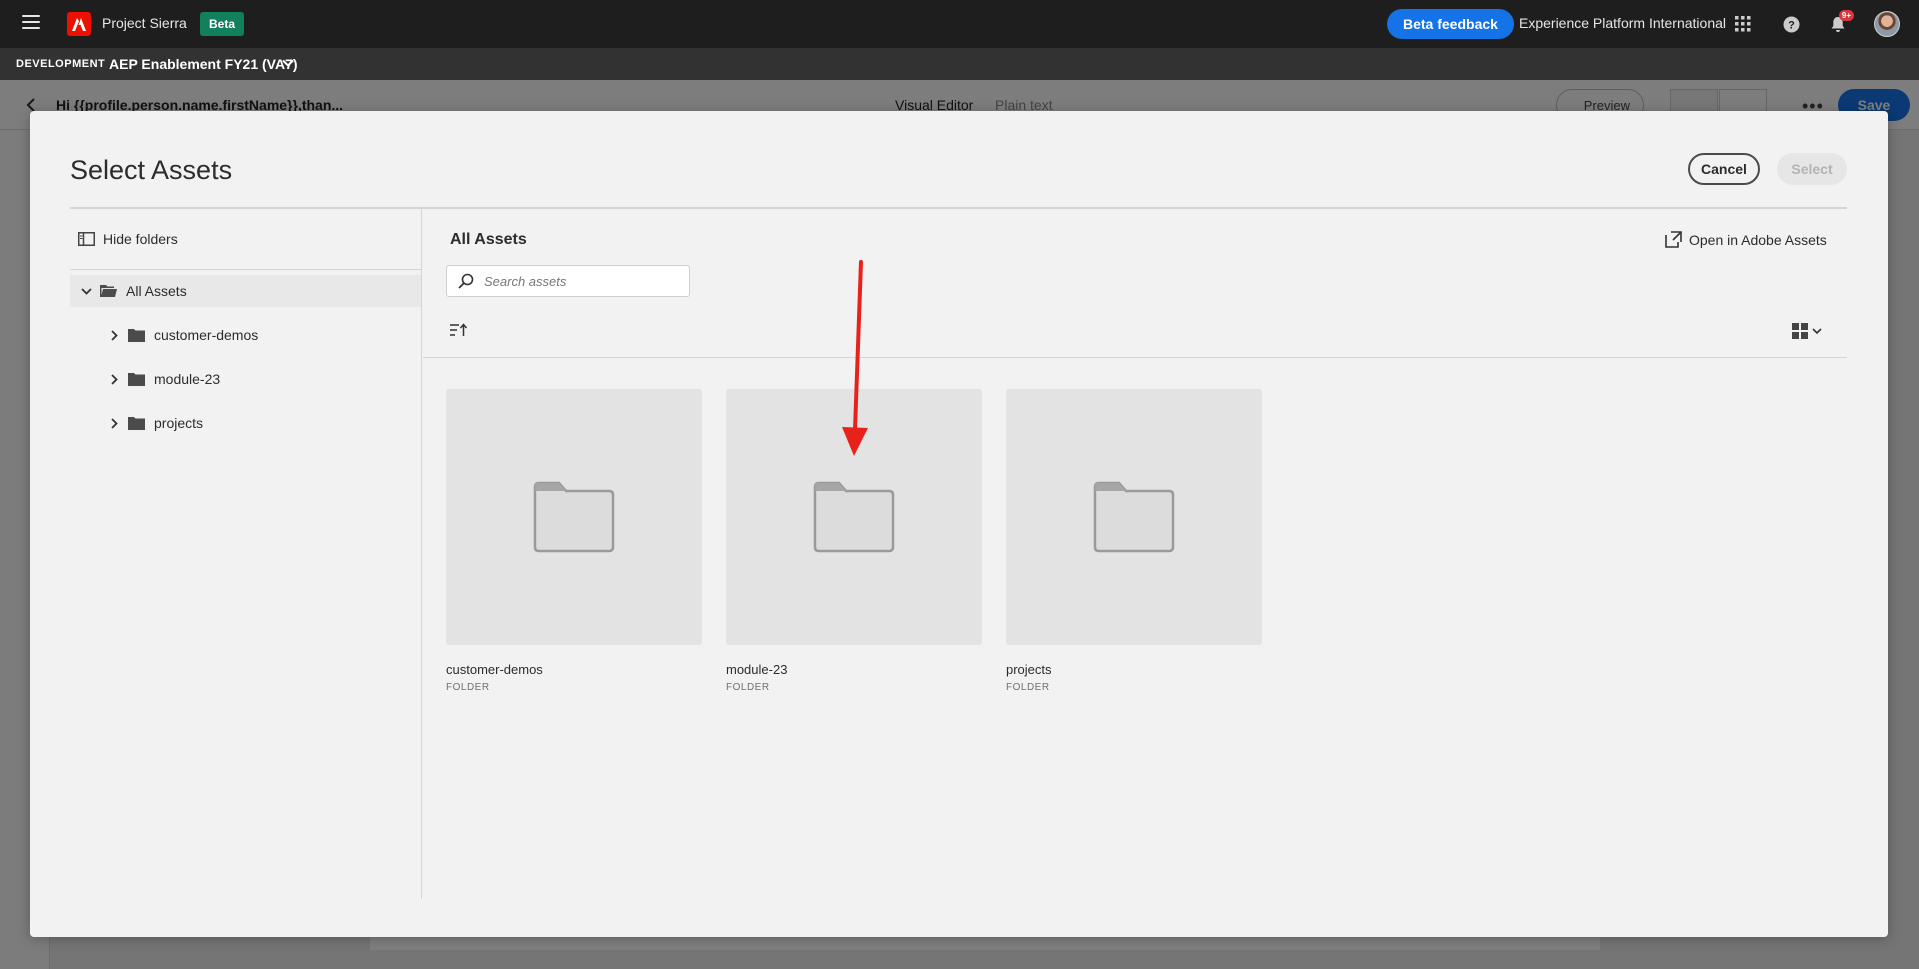 Image resolution: width=1919 pixels, height=969 pixels. I want to click on hide-folders-button: Hide folders, so click(128, 239).